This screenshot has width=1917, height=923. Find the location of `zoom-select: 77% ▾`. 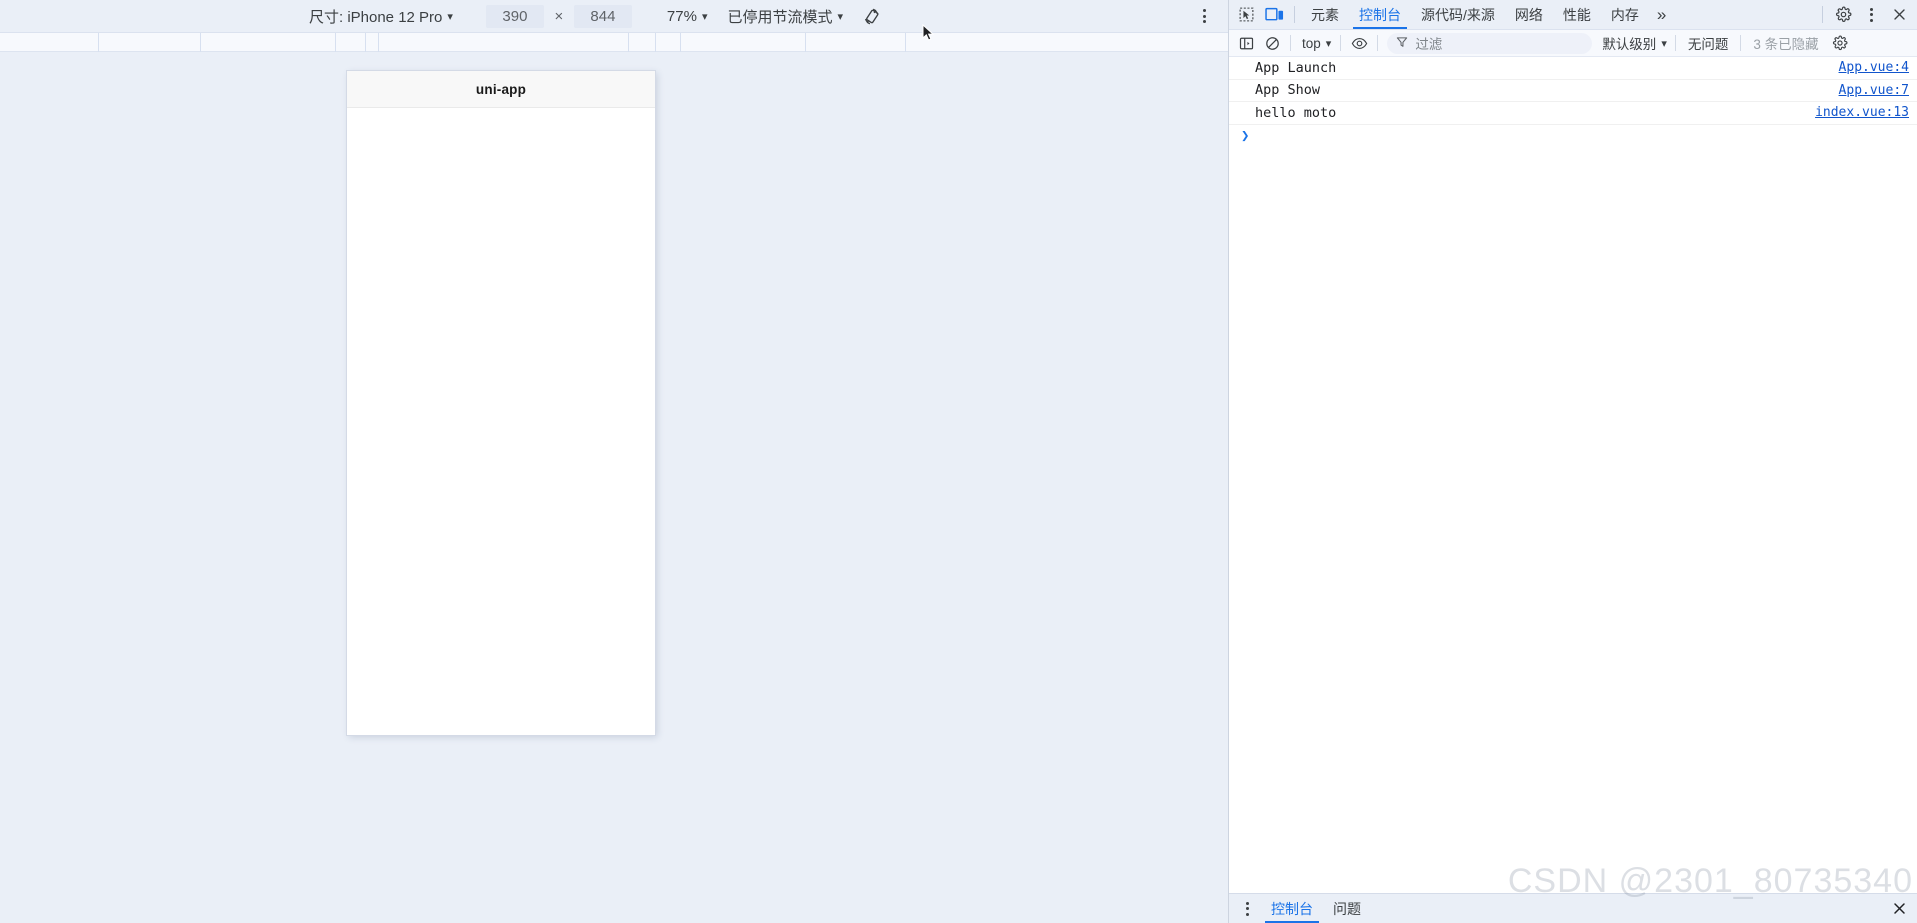

zoom-select: 77% ▾ is located at coordinates (687, 16).